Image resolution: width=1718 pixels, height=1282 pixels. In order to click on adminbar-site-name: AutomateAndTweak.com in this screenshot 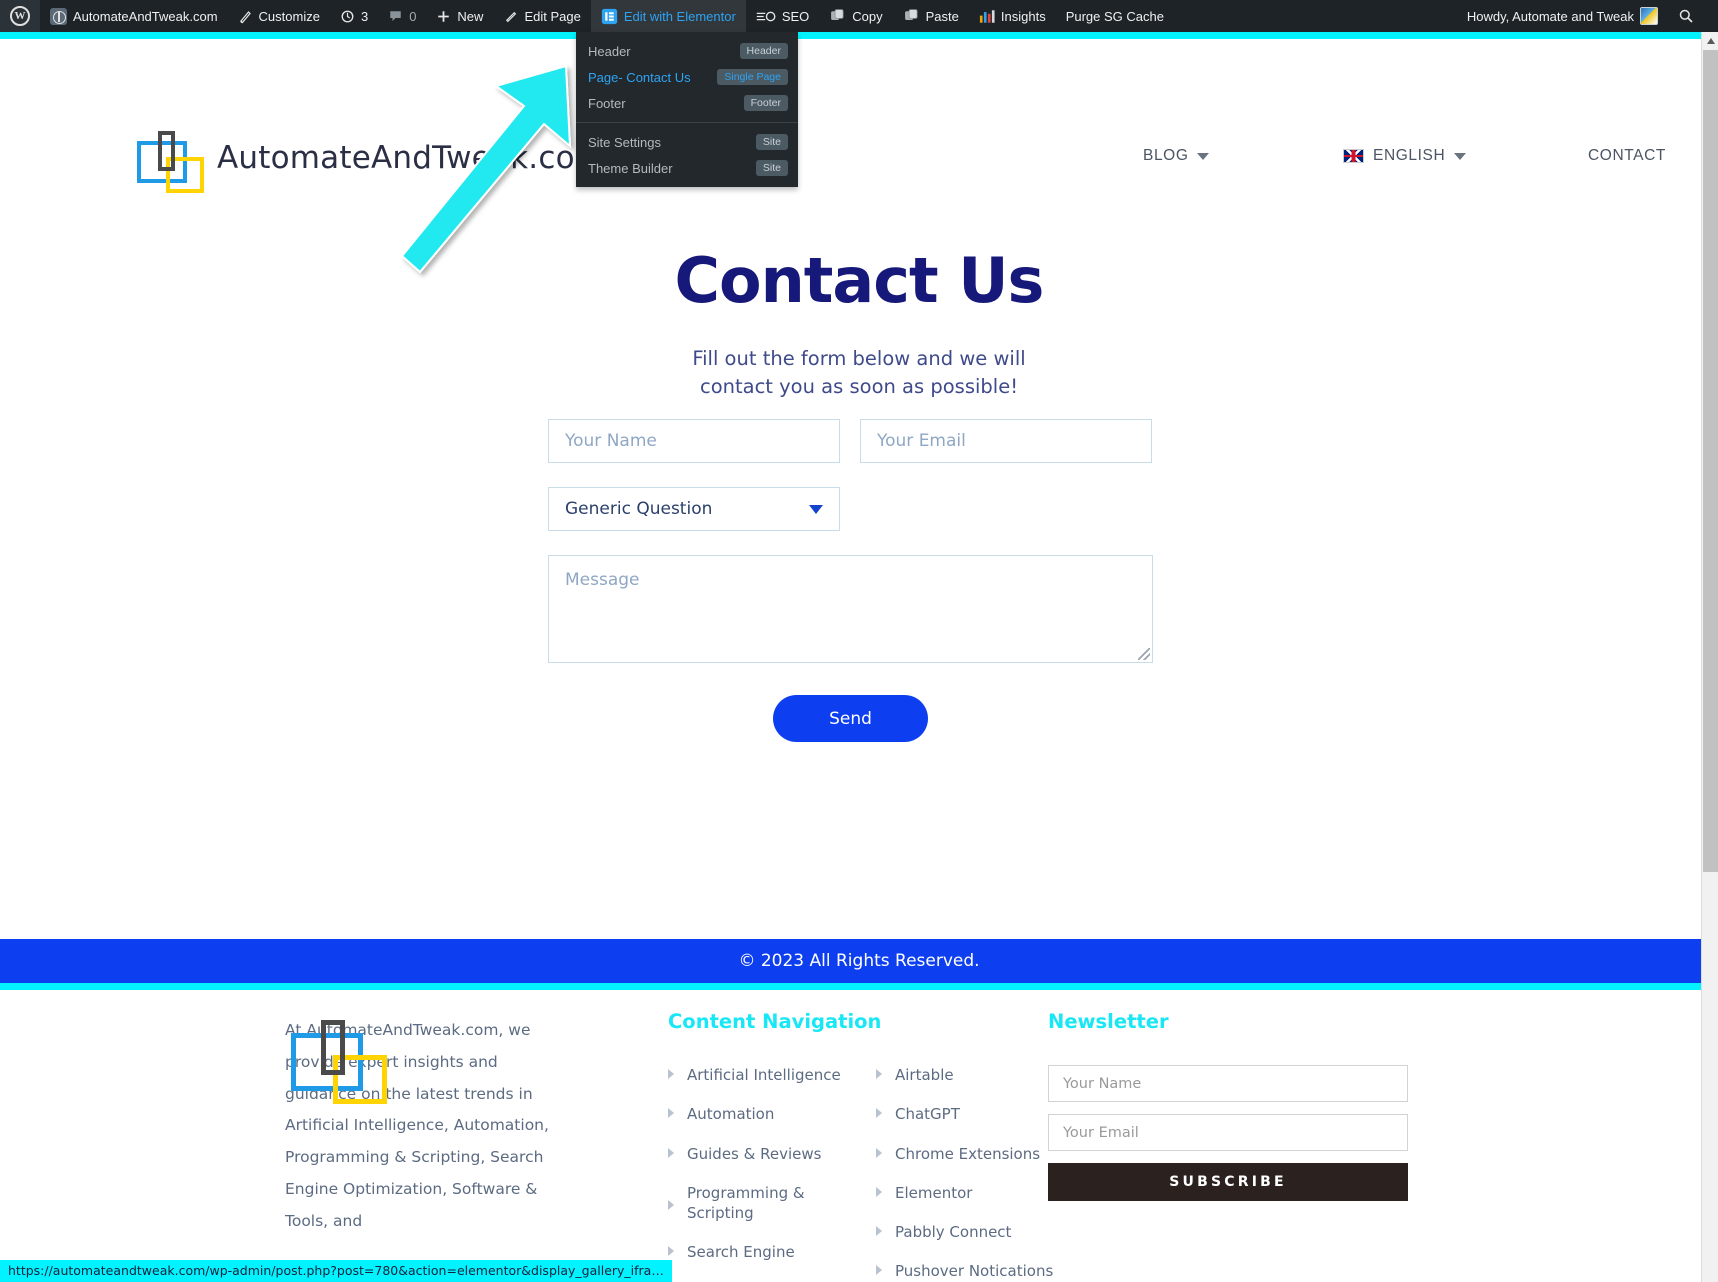, I will do `click(134, 16)`.